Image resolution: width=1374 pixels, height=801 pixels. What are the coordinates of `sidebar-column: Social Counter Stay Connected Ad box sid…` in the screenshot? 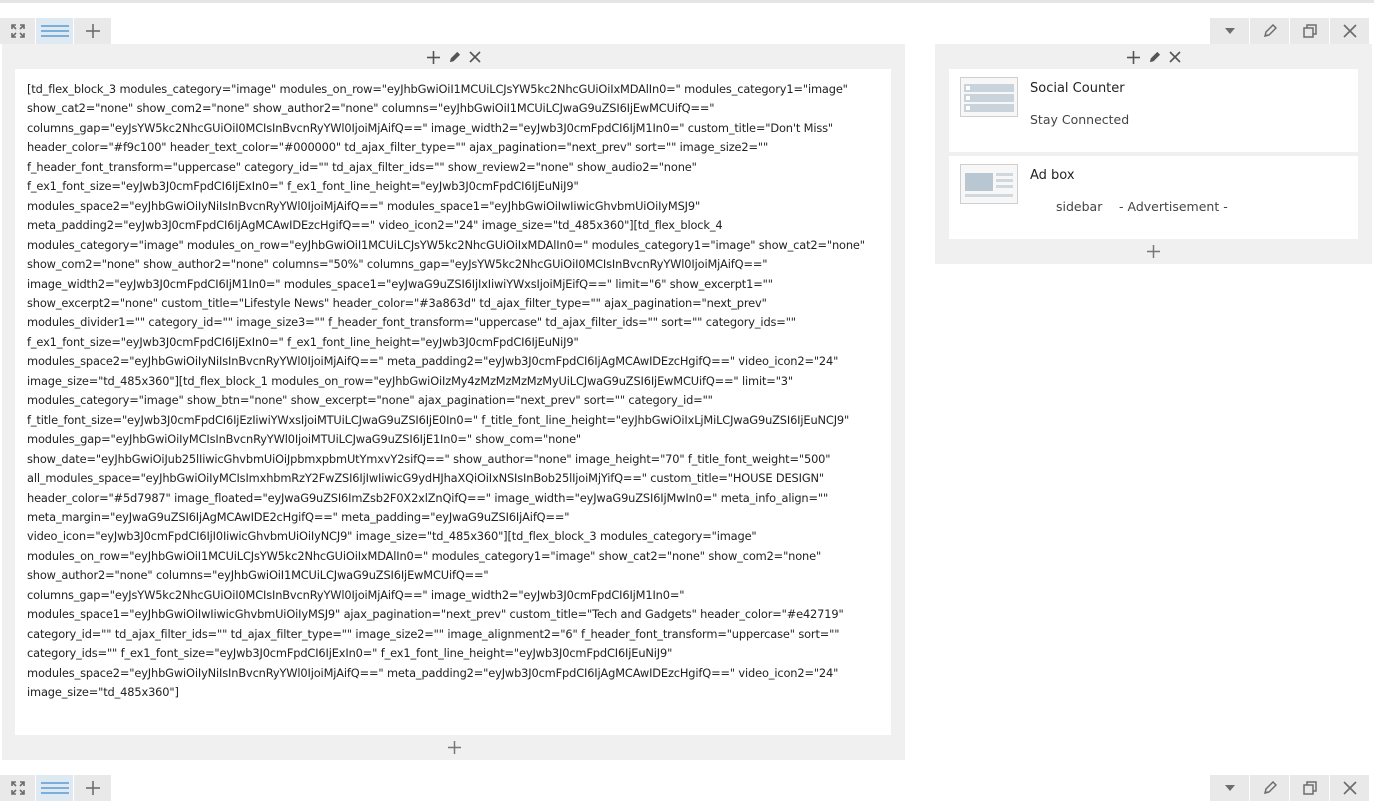 It's located at (1153, 154).